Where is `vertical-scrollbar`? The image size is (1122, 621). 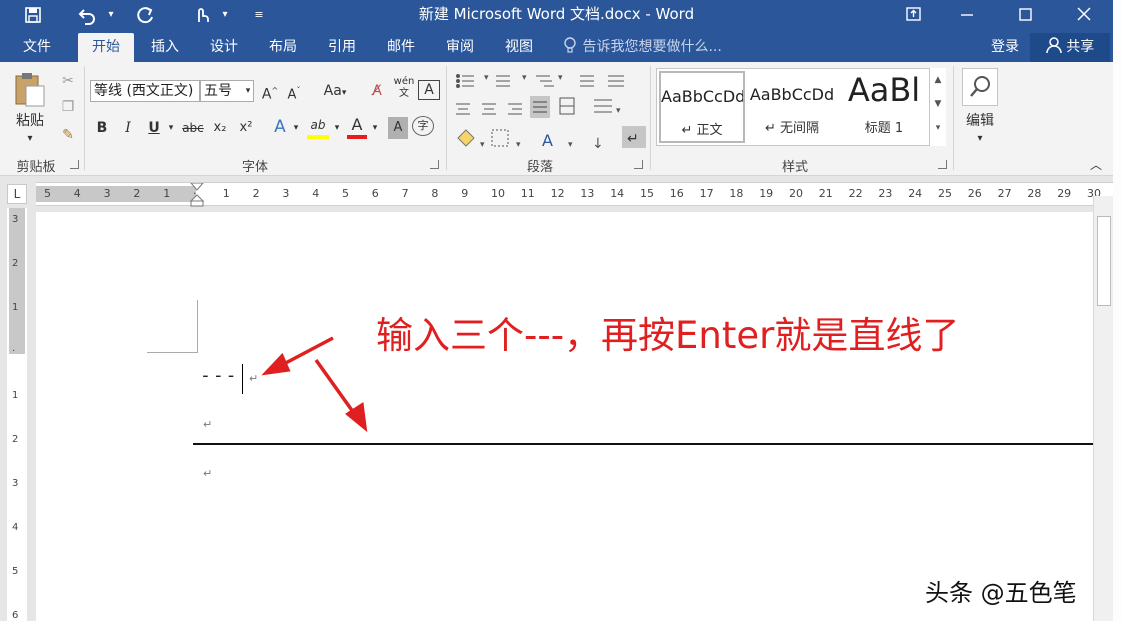 vertical-scrollbar is located at coordinates (1103, 408).